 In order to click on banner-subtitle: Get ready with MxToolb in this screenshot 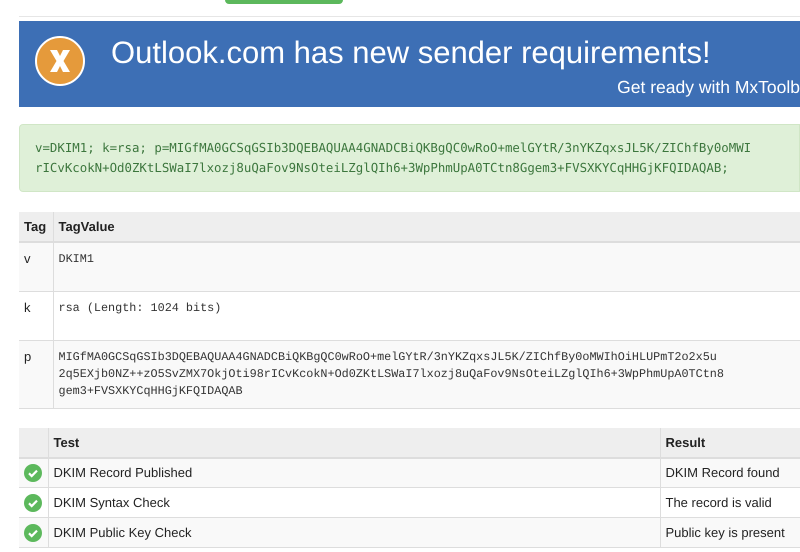, I will do `click(708, 87)`.